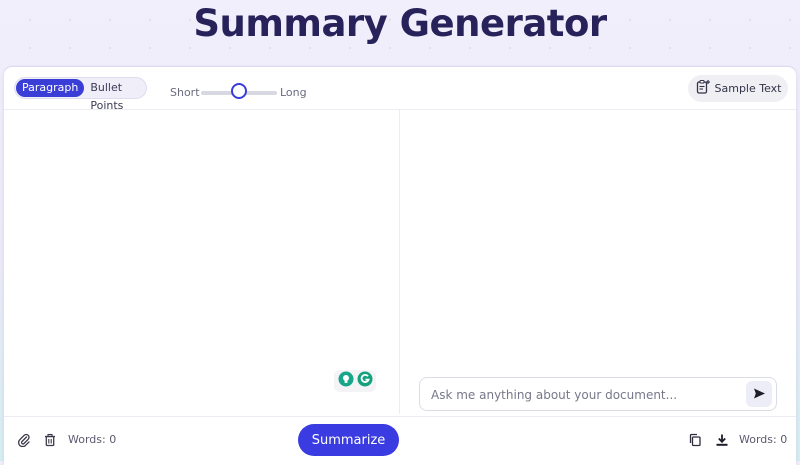  I want to click on length-slider-thumb, so click(239, 91).